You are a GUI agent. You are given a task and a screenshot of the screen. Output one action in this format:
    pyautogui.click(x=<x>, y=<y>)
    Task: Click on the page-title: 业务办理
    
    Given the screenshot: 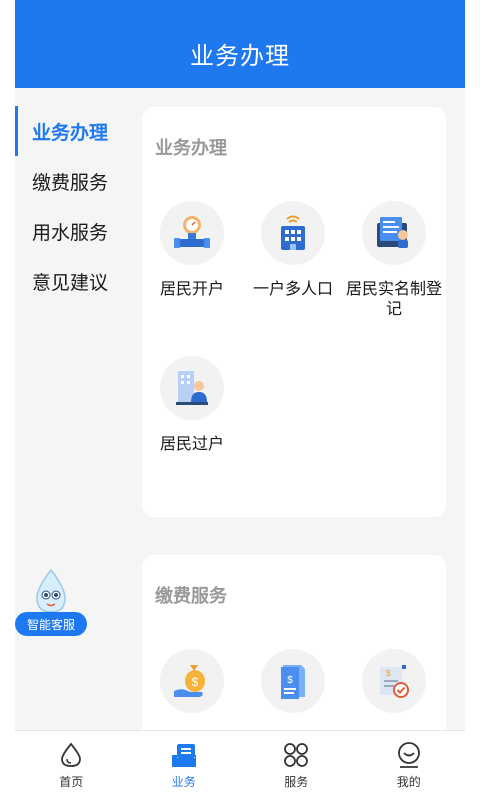 What is the action you would take?
    pyautogui.click(x=240, y=56)
    